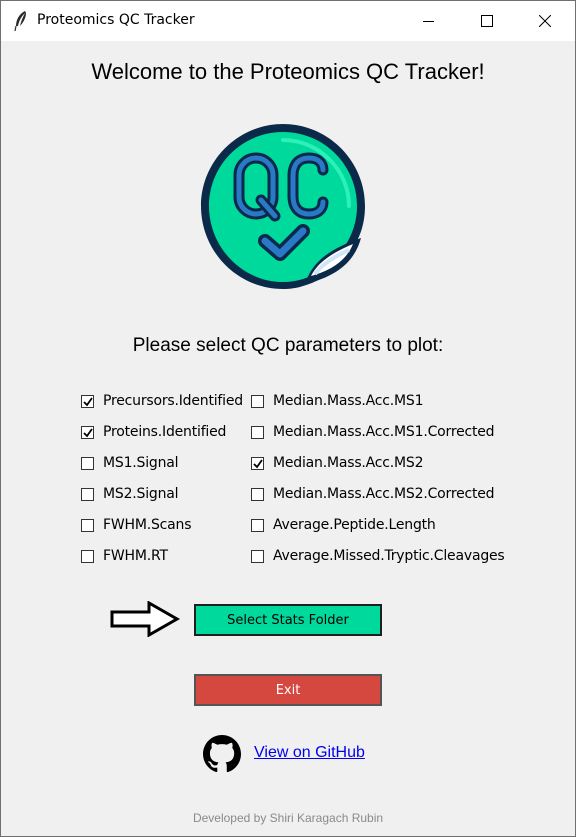 The width and height of the screenshot is (576, 837). What do you see at coordinates (354, 525) in the screenshot?
I see `checkbox-label: Average.Peptide.Length` at bounding box center [354, 525].